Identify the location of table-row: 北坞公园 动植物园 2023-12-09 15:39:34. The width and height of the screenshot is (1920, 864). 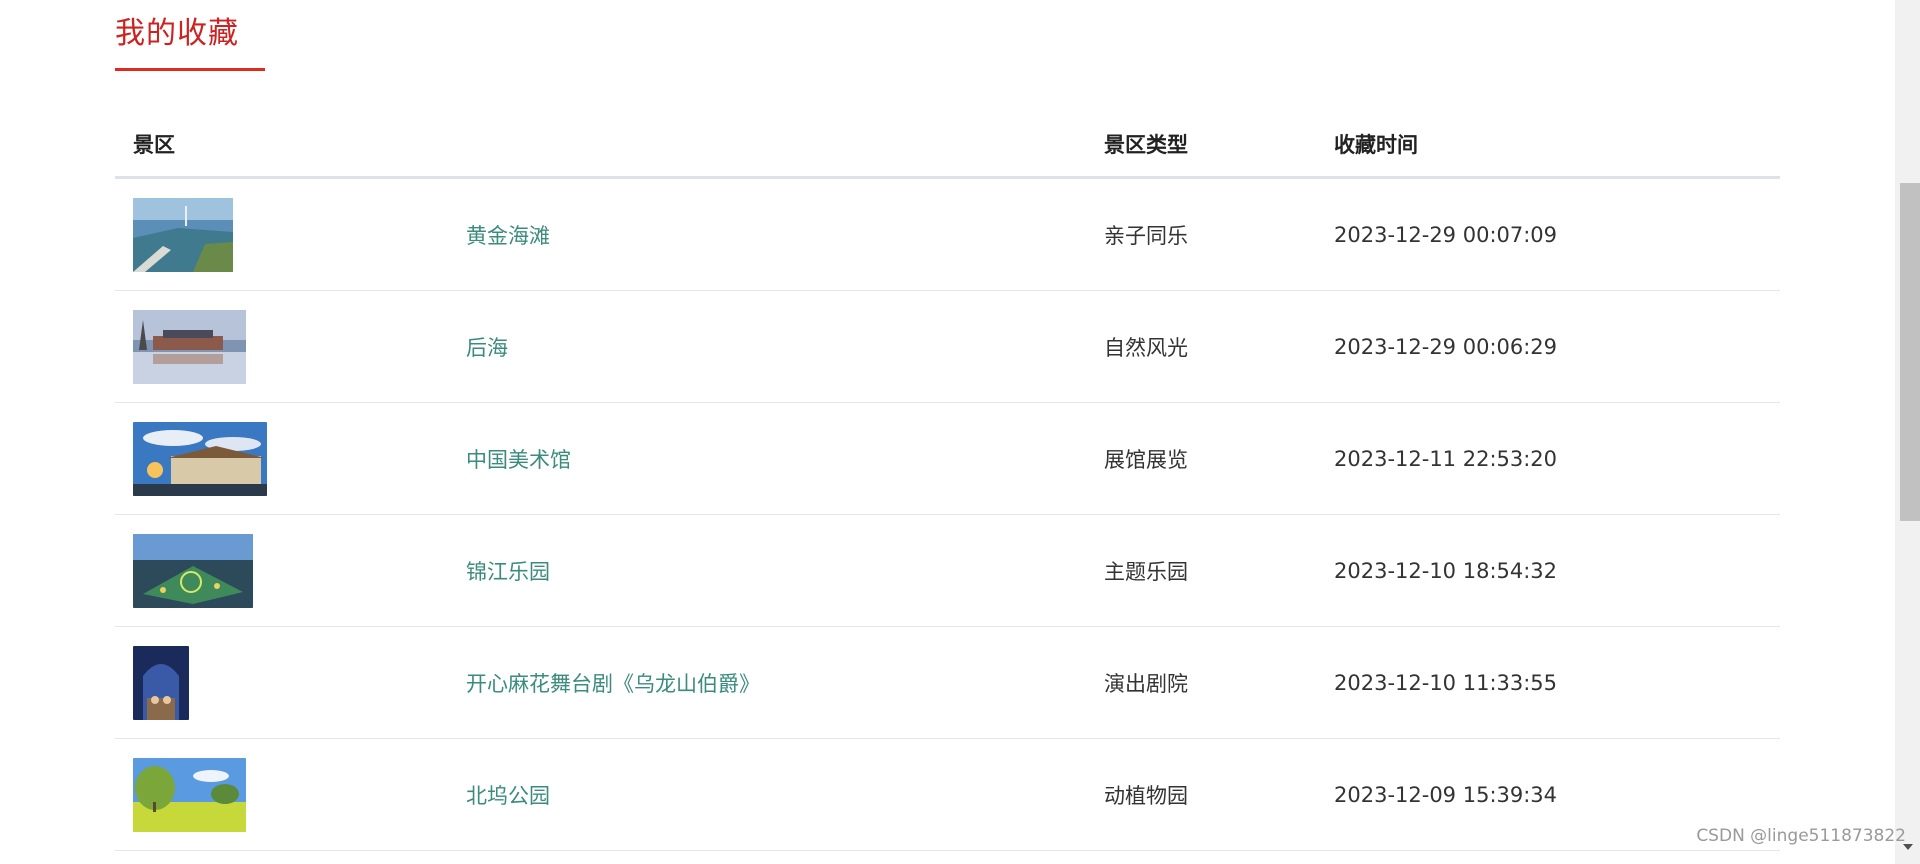
(947, 794).